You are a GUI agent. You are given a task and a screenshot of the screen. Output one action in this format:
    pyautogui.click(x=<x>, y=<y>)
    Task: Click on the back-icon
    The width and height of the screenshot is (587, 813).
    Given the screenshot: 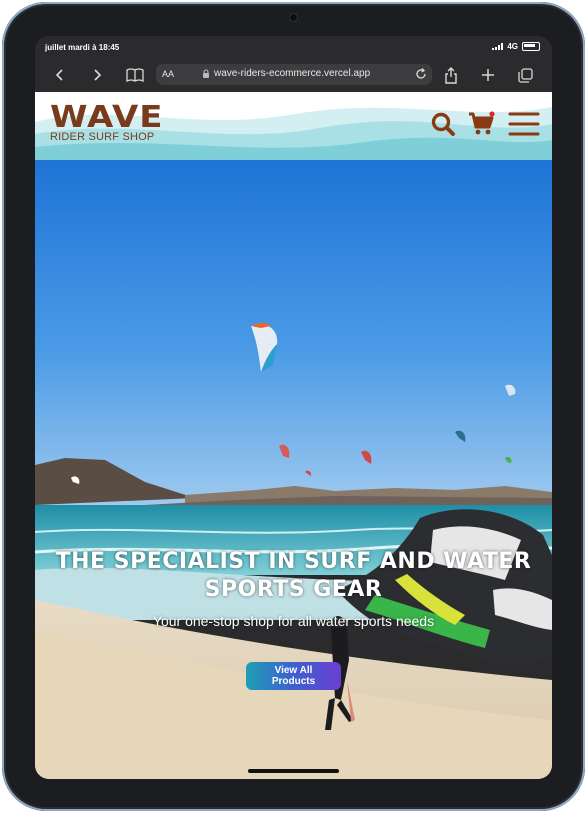 What is the action you would take?
    pyautogui.click(x=60, y=75)
    